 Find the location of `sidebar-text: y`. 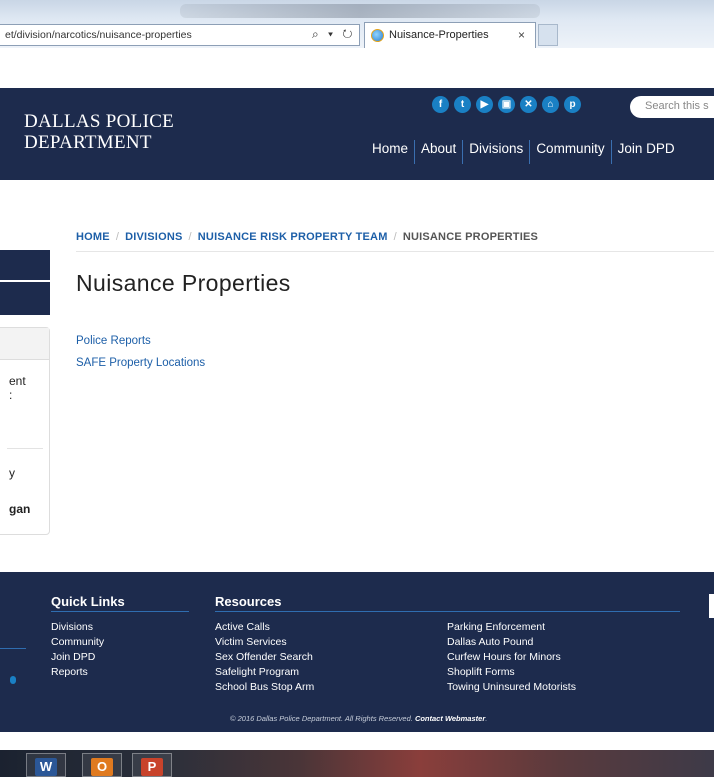

sidebar-text: y is located at coordinates (12, 473).